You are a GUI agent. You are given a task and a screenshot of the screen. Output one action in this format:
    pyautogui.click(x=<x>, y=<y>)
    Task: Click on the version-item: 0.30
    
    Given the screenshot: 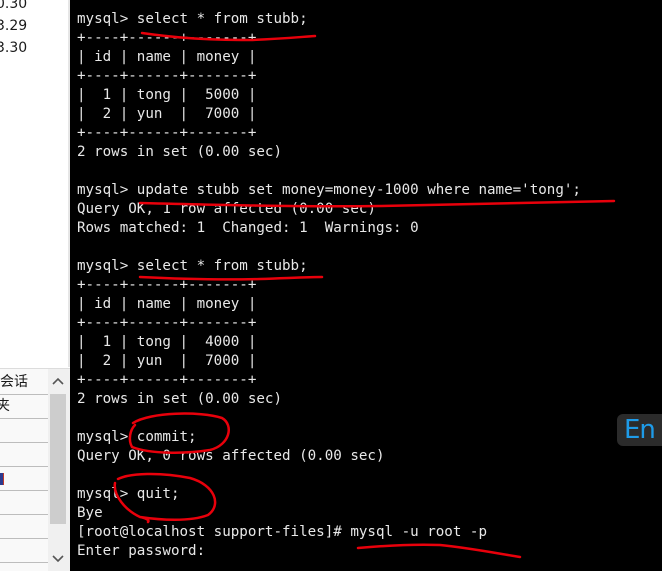 What is the action you would take?
    pyautogui.click(x=13, y=6)
    